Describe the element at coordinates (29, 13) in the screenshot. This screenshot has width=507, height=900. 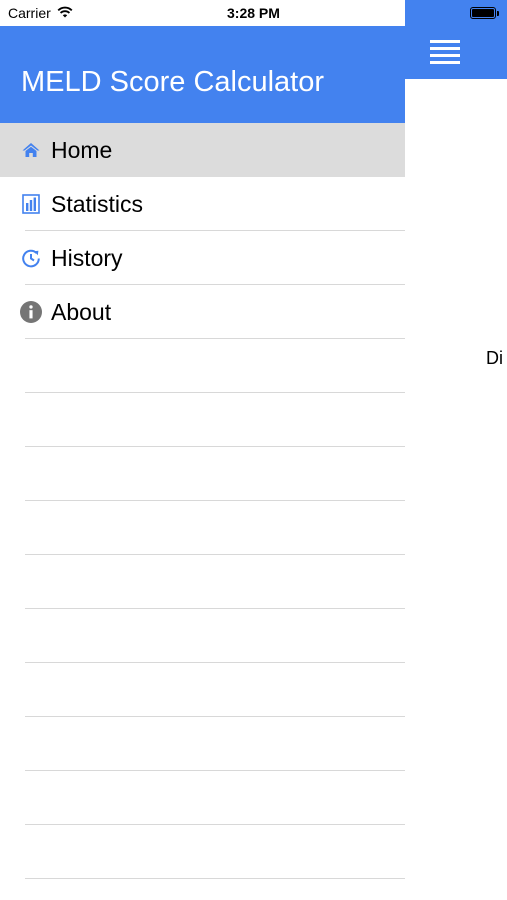
I see `carrier-label: Carrier` at that location.